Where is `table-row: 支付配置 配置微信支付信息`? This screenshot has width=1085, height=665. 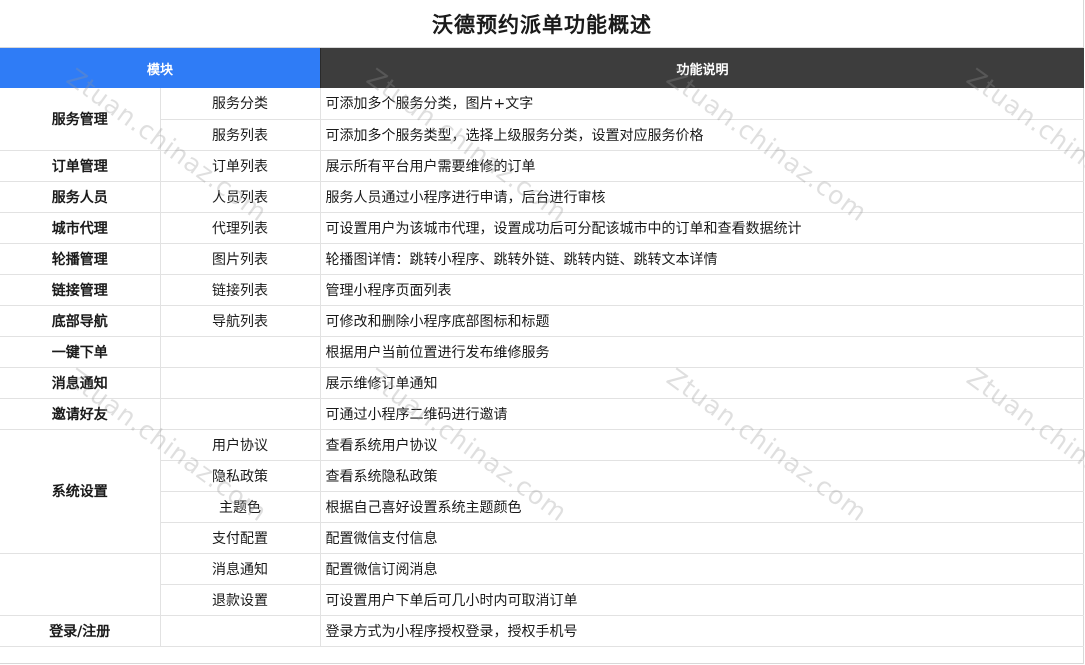
table-row: 支付配置 配置微信支付信息 is located at coordinates (542, 538).